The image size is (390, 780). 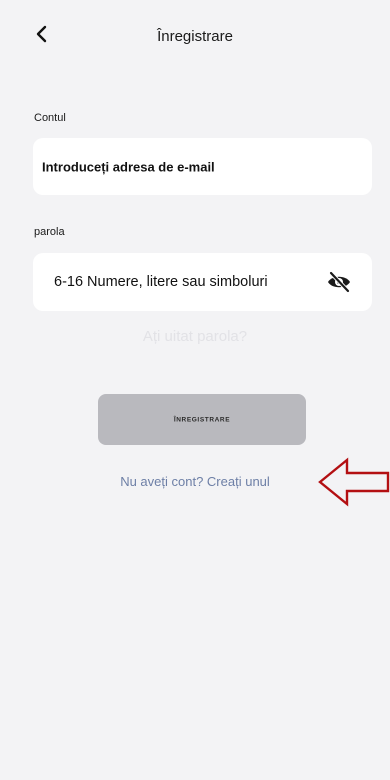 I want to click on password-label: parola, so click(x=49, y=232).